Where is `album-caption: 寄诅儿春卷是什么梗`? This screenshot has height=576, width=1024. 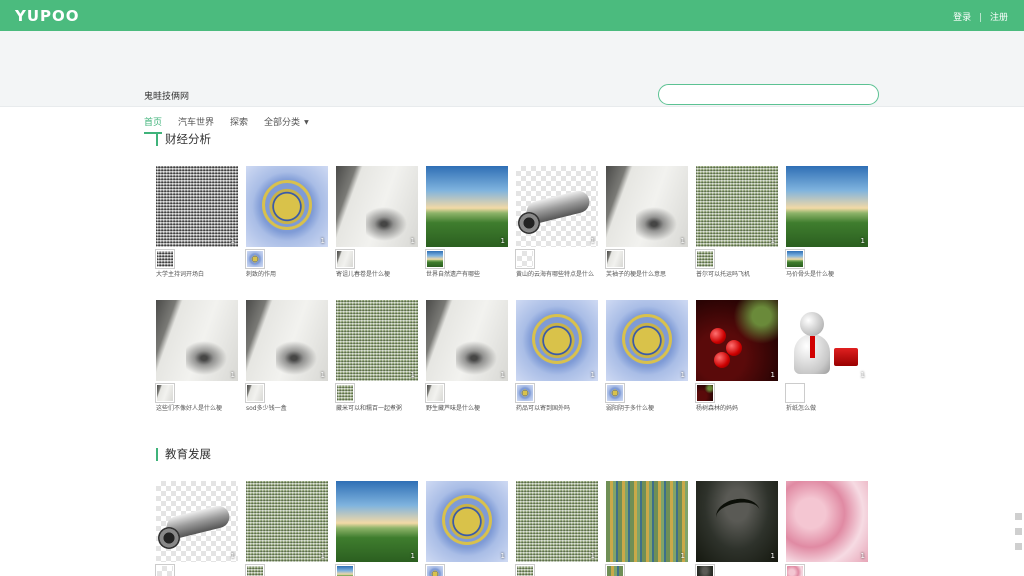
album-caption: 寄诅儿春卷是什么梗 is located at coordinates (377, 275).